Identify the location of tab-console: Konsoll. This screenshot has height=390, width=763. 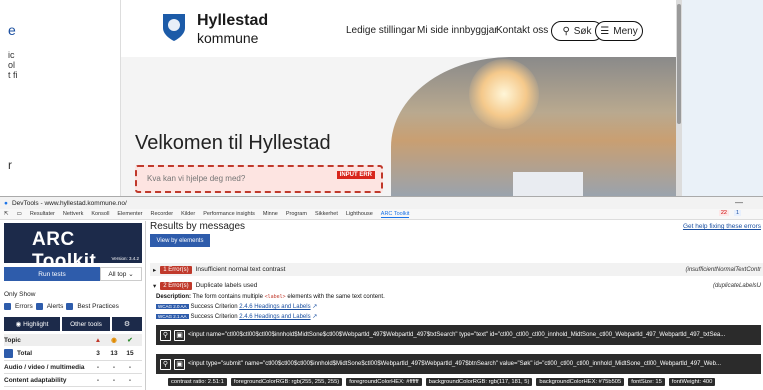
(100, 214).